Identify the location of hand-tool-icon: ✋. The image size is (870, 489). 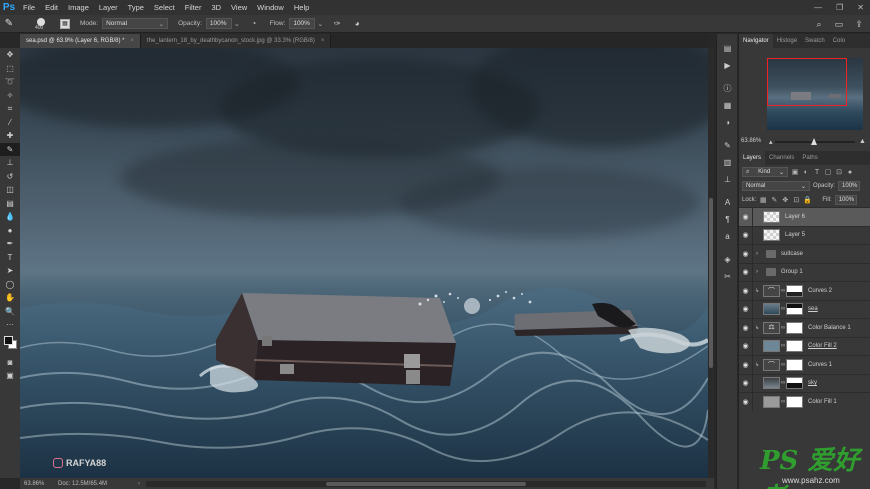
(10, 298).